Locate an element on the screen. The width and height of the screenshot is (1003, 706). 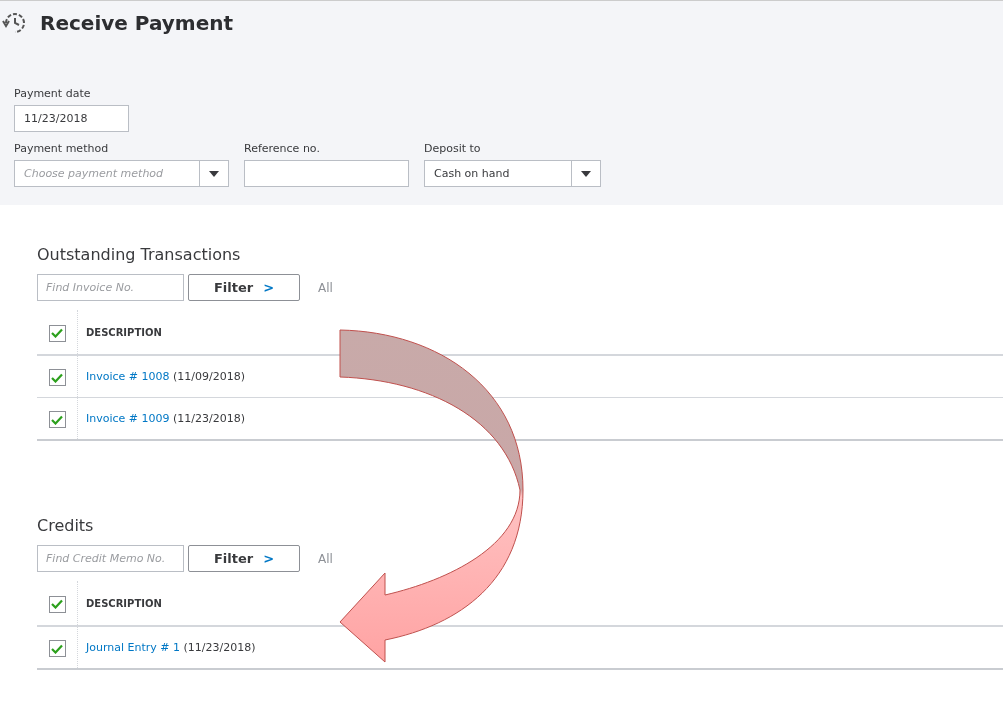
field-label: Deposit to is located at coordinates (453, 148).